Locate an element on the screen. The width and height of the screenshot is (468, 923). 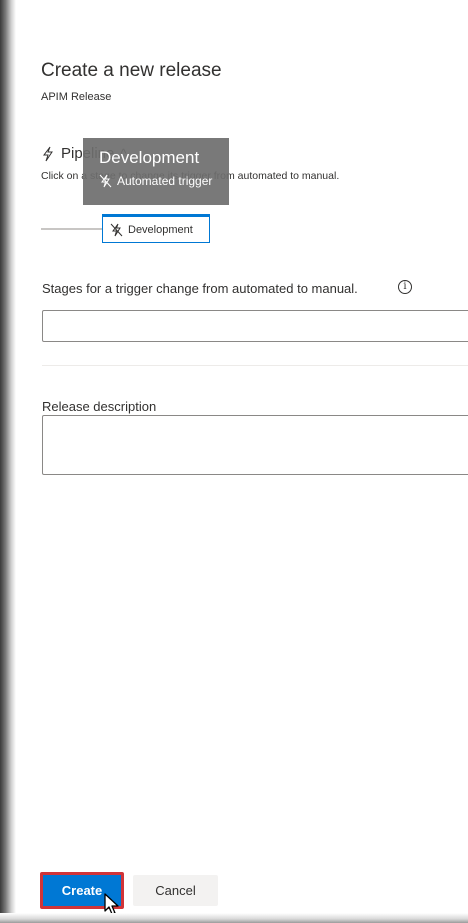
cancel-button-label: Cancel is located at coordinates (175, 890).